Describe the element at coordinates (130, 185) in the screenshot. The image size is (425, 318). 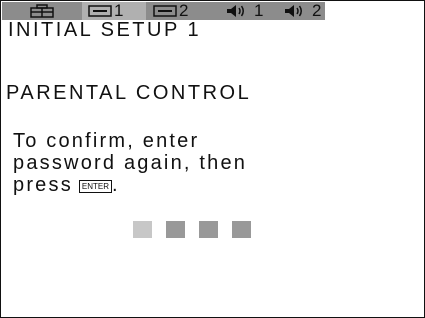
I see `message-line-3: press ENTER.` at that location.